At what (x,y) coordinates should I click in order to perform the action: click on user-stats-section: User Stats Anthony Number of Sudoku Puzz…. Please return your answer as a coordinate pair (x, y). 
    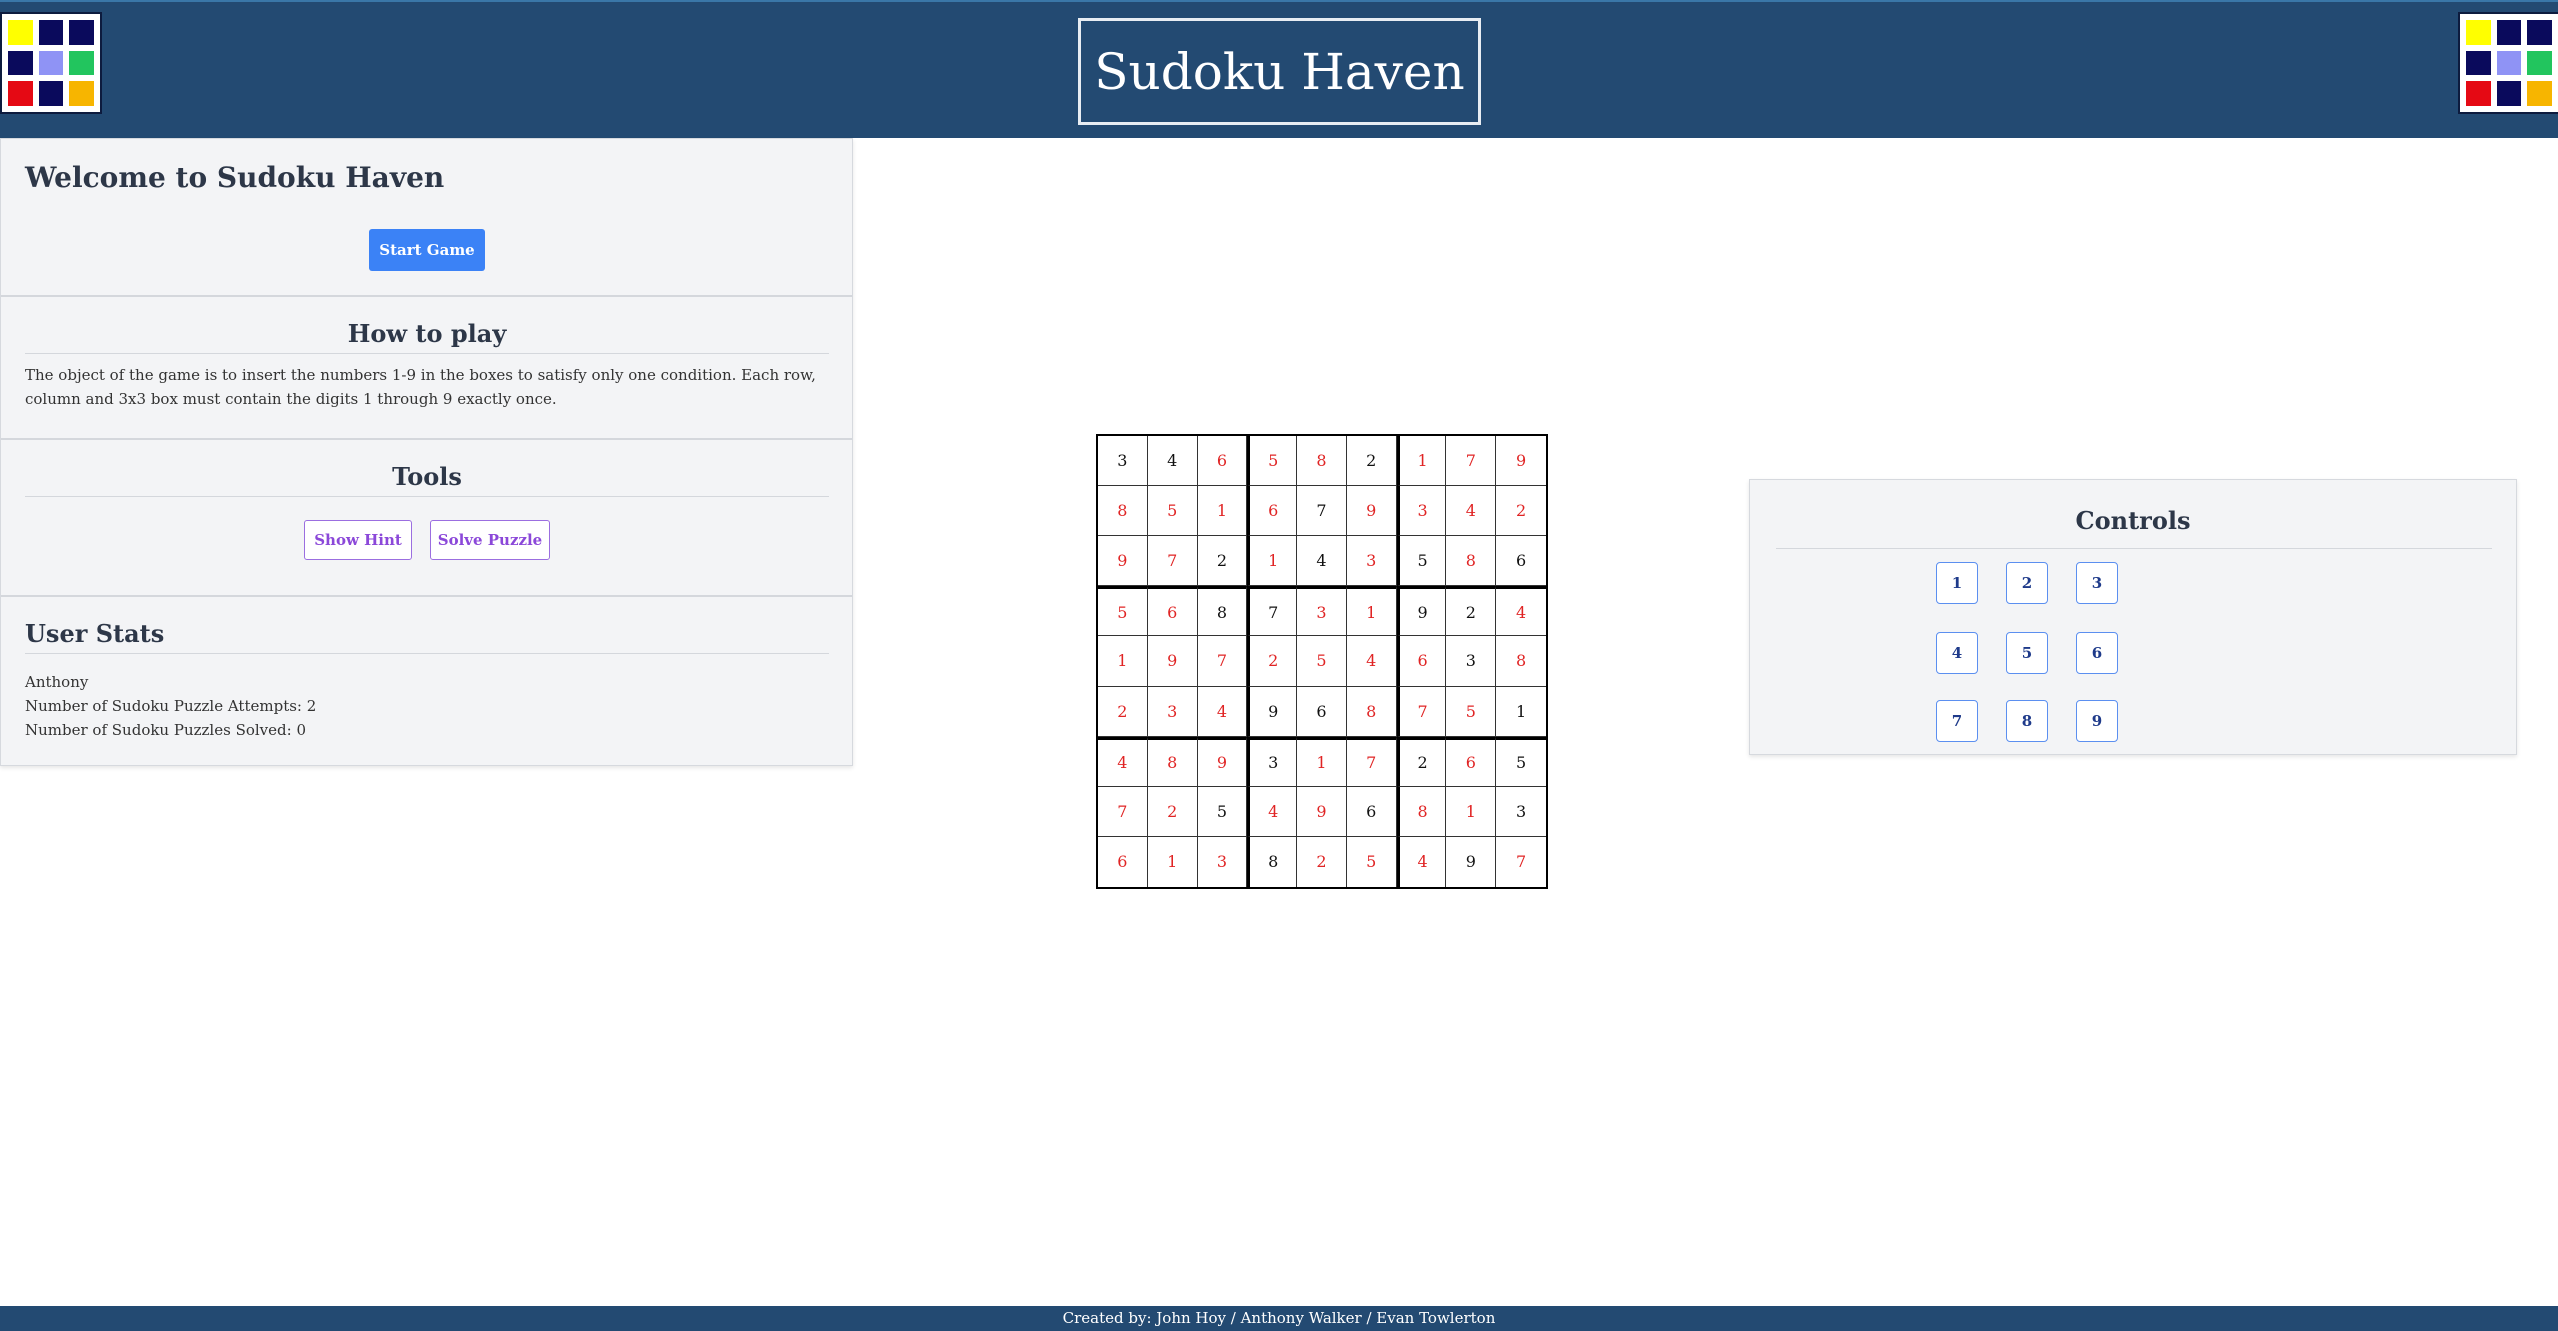
    Looking at the image, I should click on (426, 681).